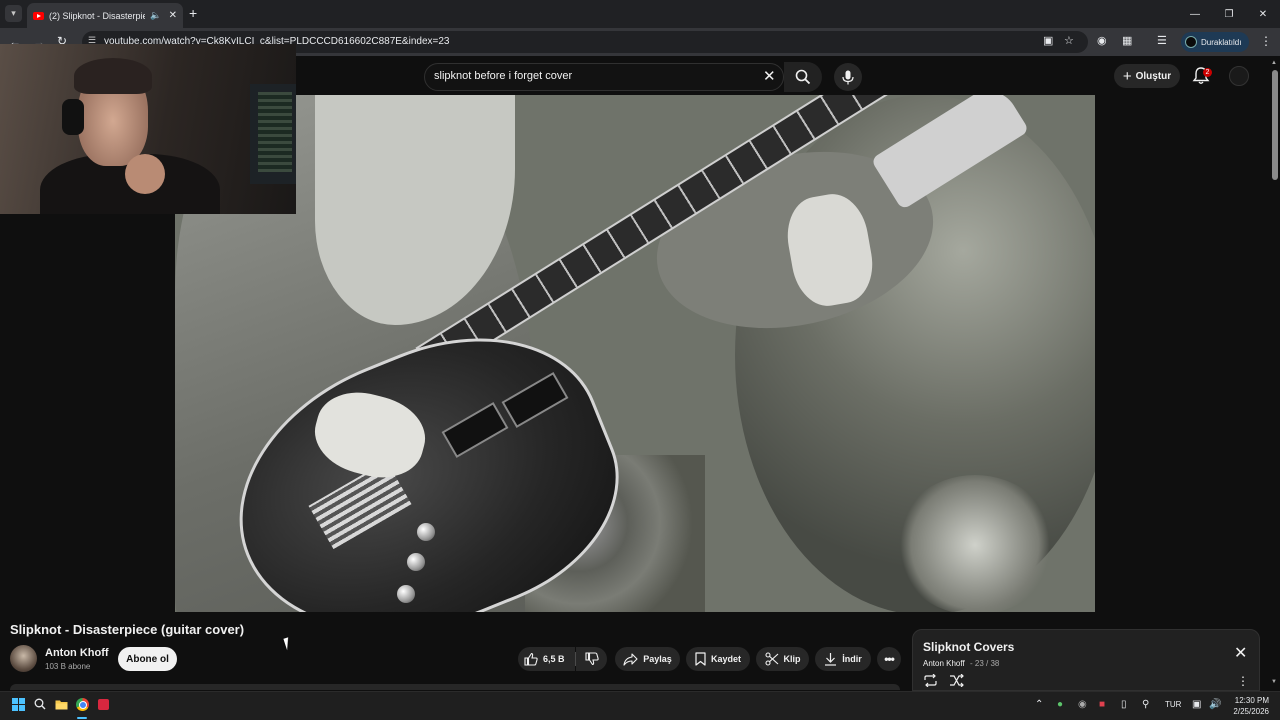  What do you see at coordinates (956, 680) in the screenshot?
I see `shuffle-icon` at bounding box center [956, 680].